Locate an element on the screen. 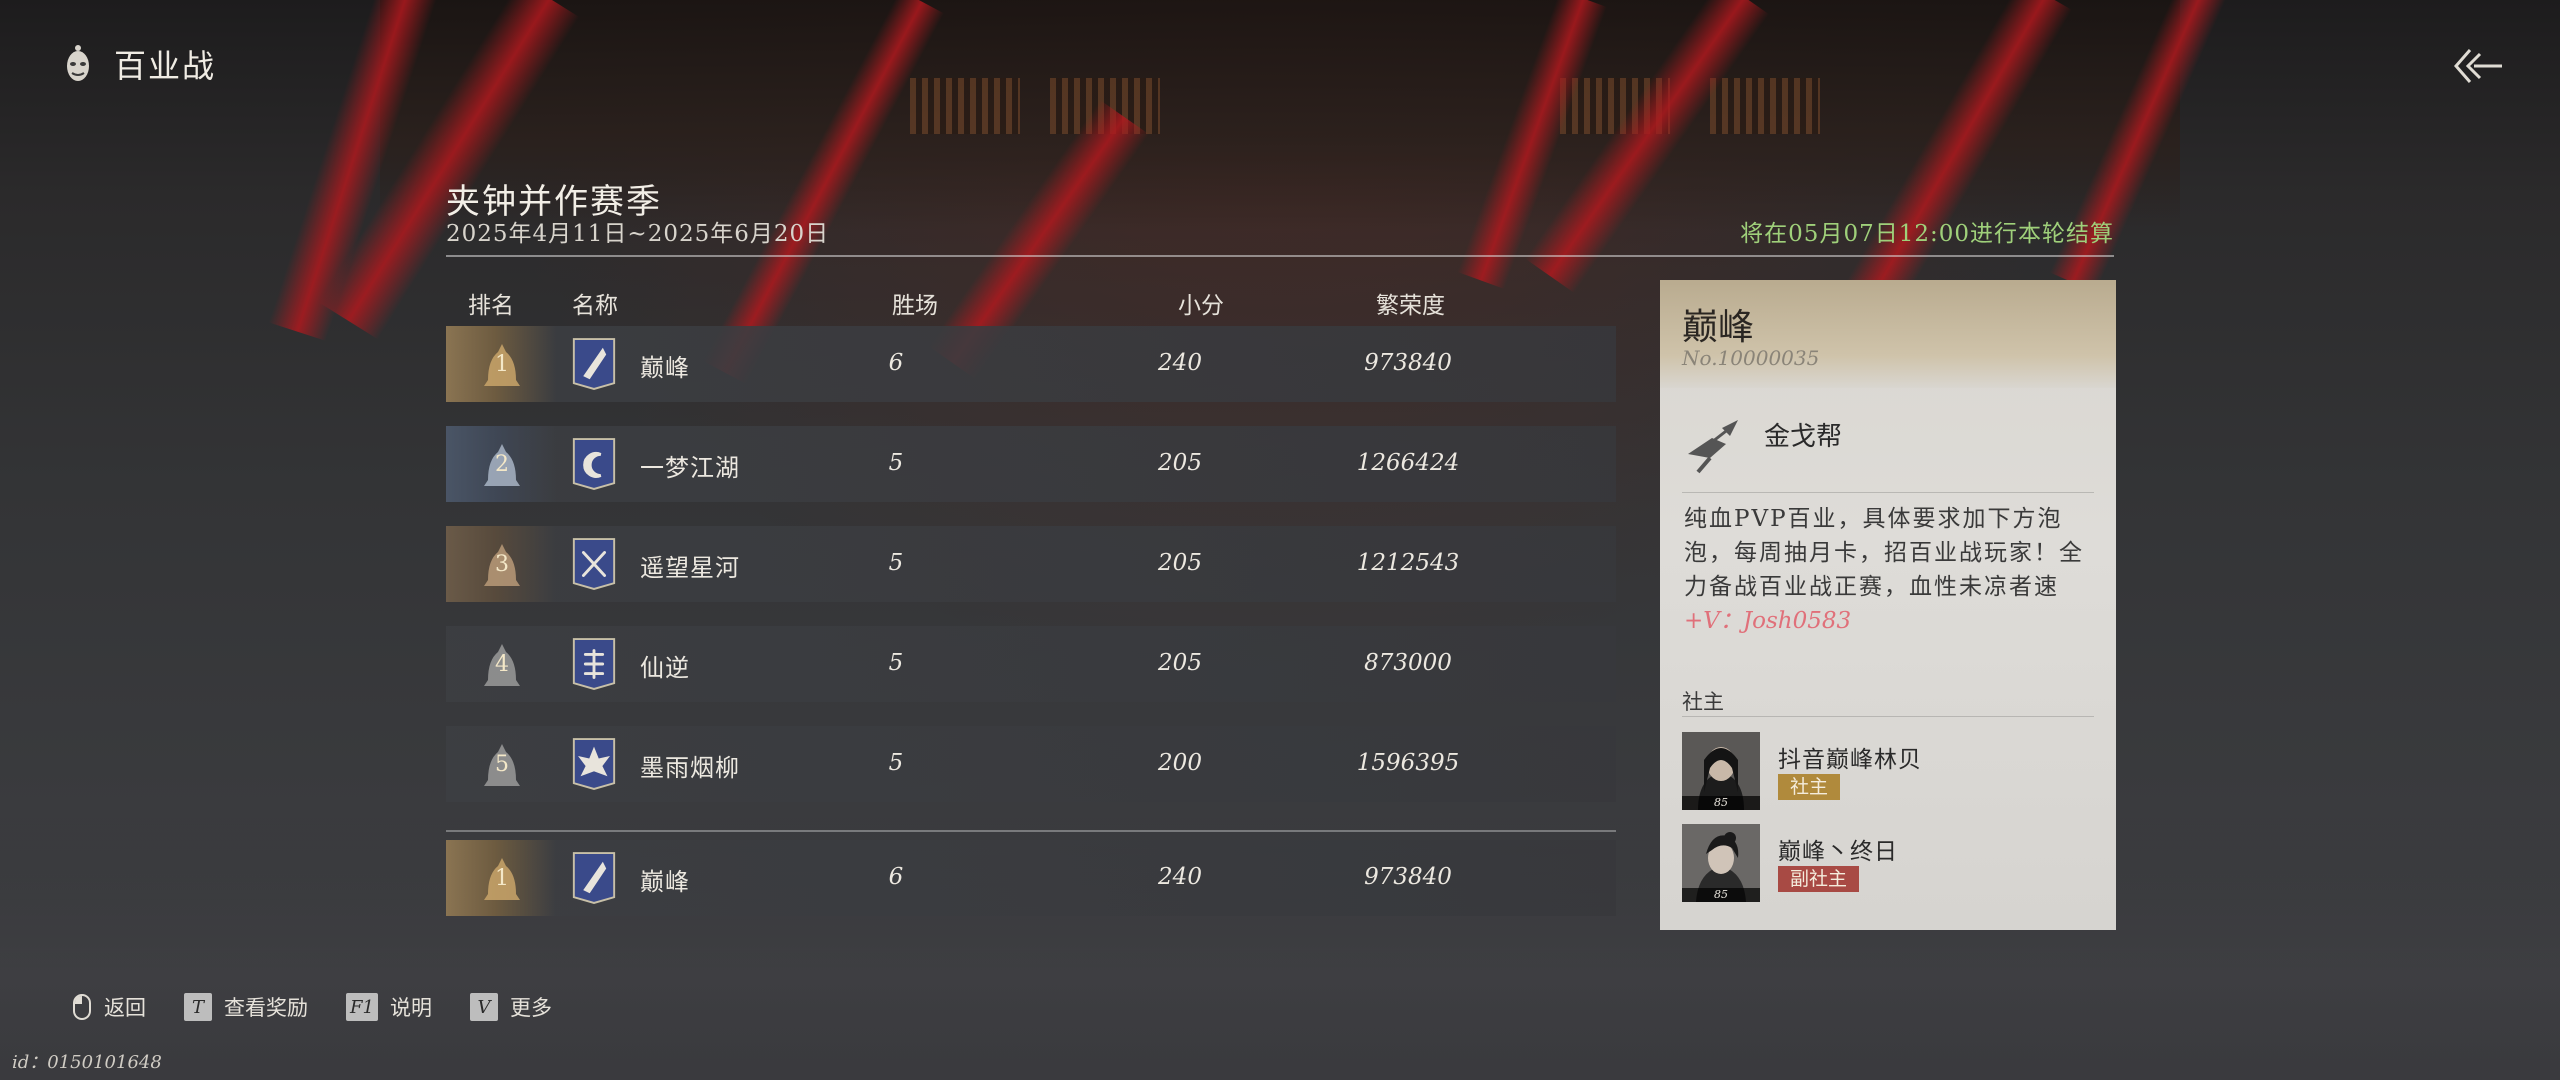 The image size is (2560, 1080). mask-emblem-icon is located at coordinates (78, 64).